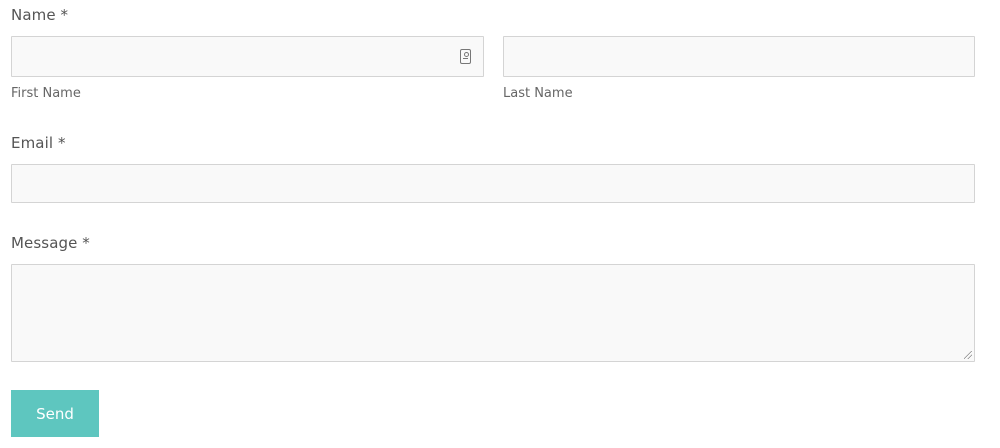  I want to click on email-input, so click(493, 183).